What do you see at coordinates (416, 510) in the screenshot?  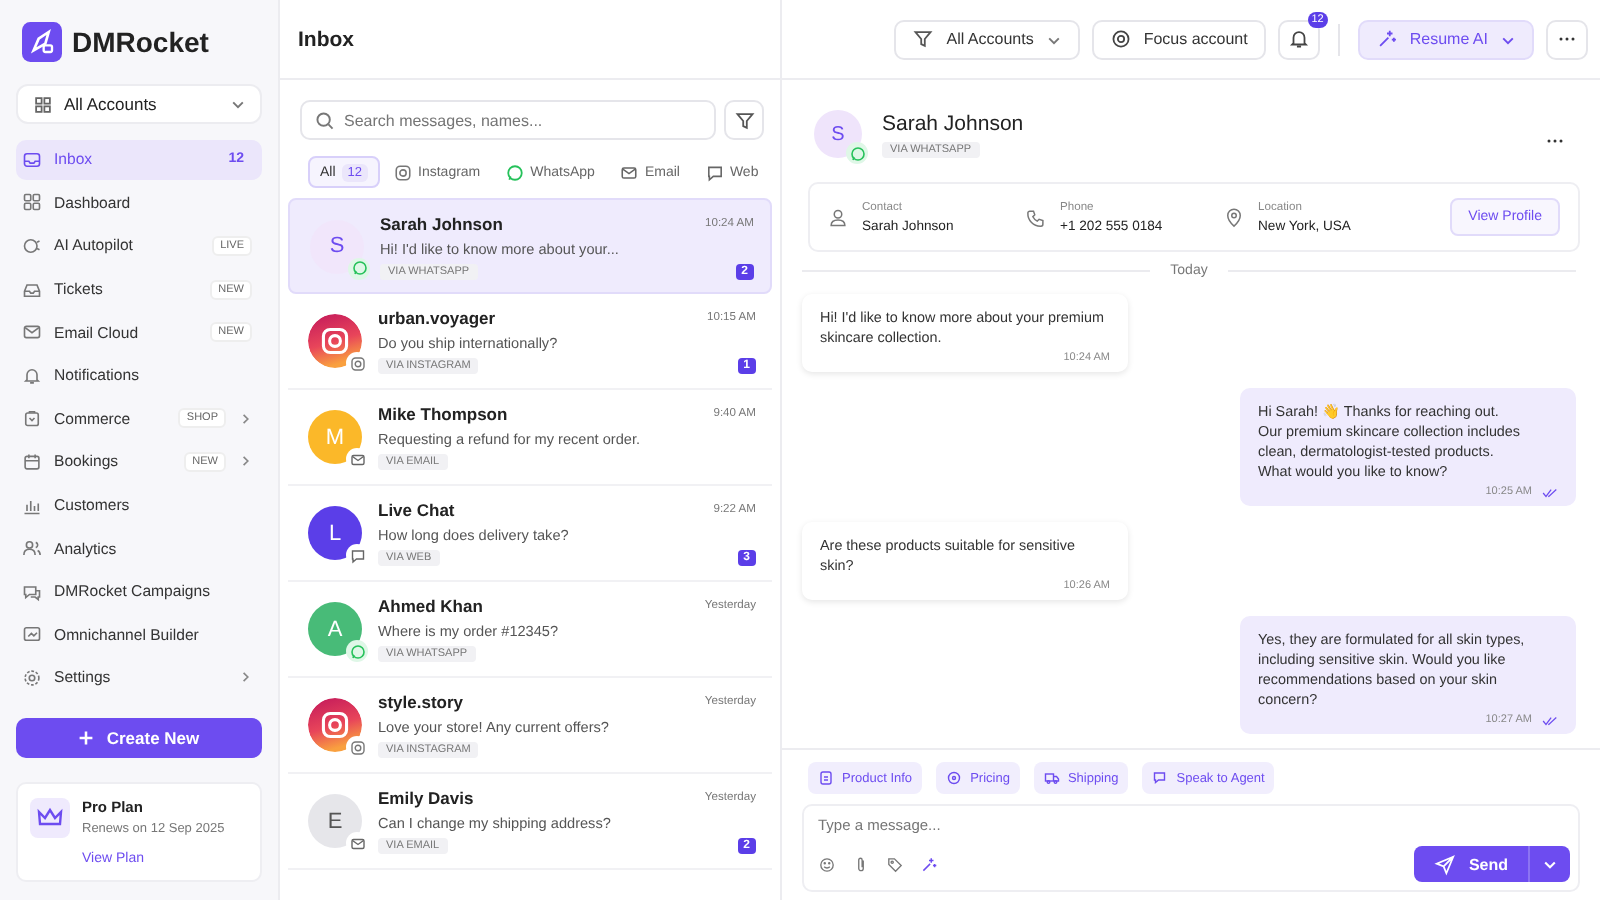 I see `contact-name: Live Chat` at bounding box center [416, 510].